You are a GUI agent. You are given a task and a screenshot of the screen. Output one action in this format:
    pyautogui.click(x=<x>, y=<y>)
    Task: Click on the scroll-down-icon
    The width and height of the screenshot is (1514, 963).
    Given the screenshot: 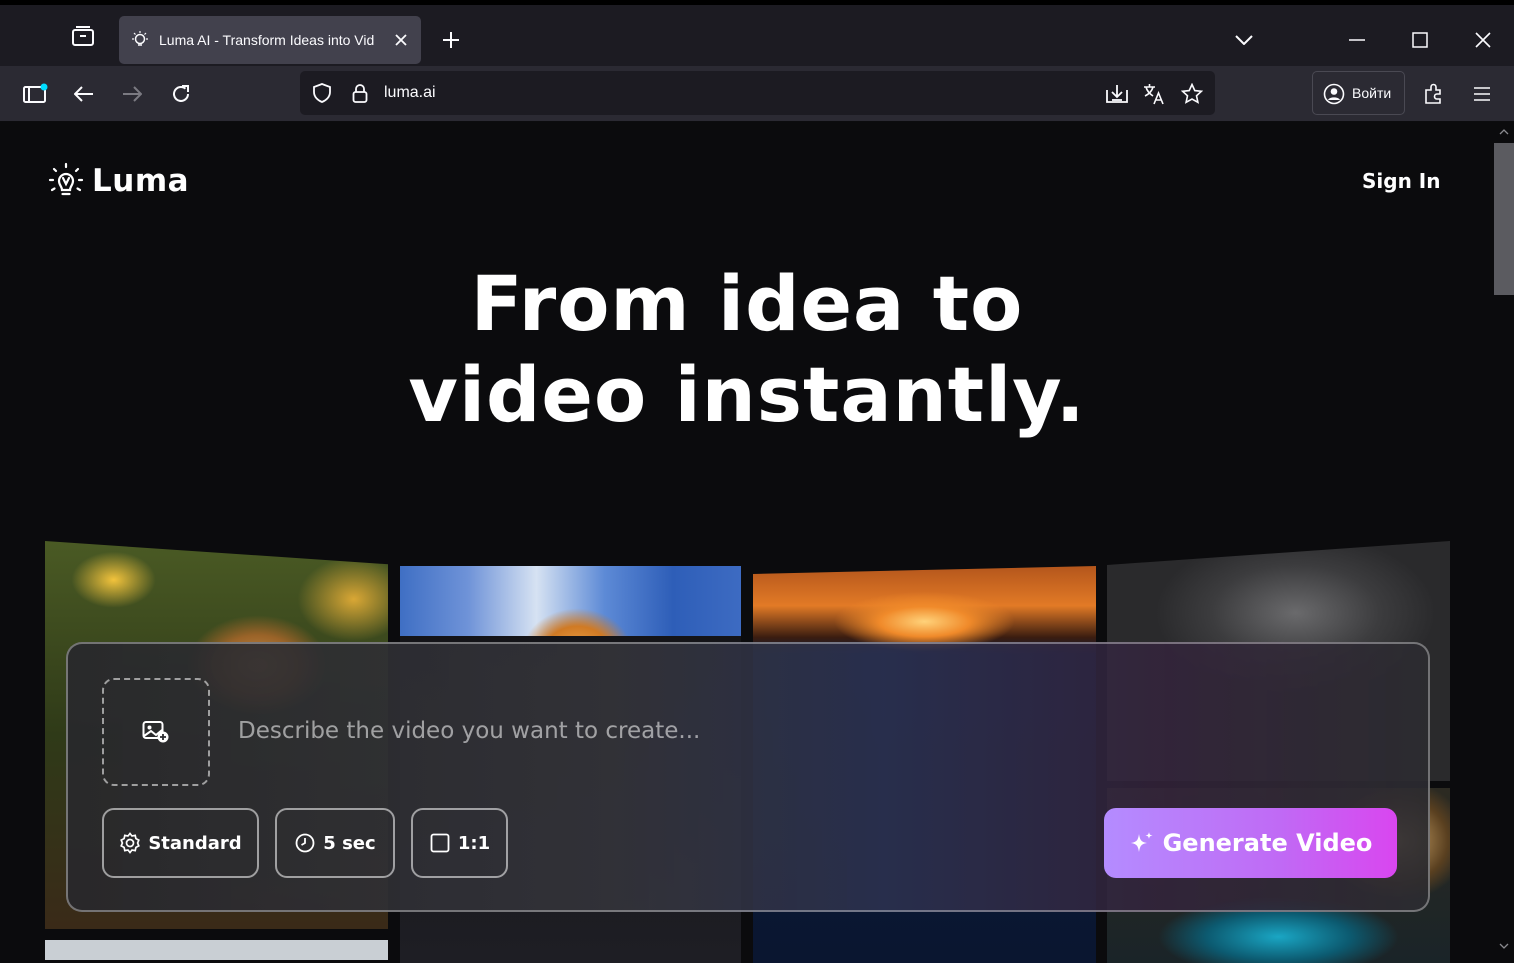 What is the action you would take?
    pyautogui.click(x=1504, y=946)
    